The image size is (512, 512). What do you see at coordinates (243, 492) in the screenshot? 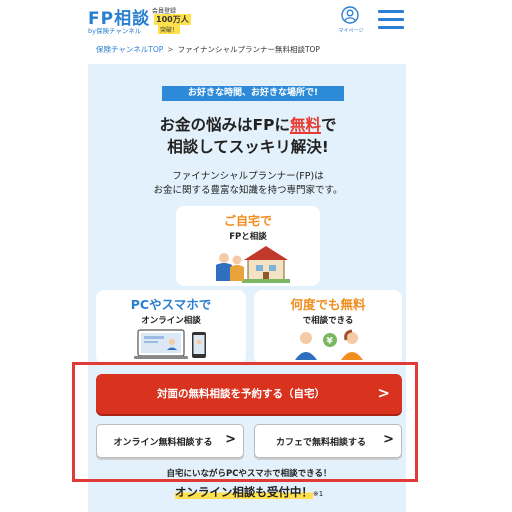
I see `online-promo-text: オンライン相談も受付中！` at bounding box center [243, 492].